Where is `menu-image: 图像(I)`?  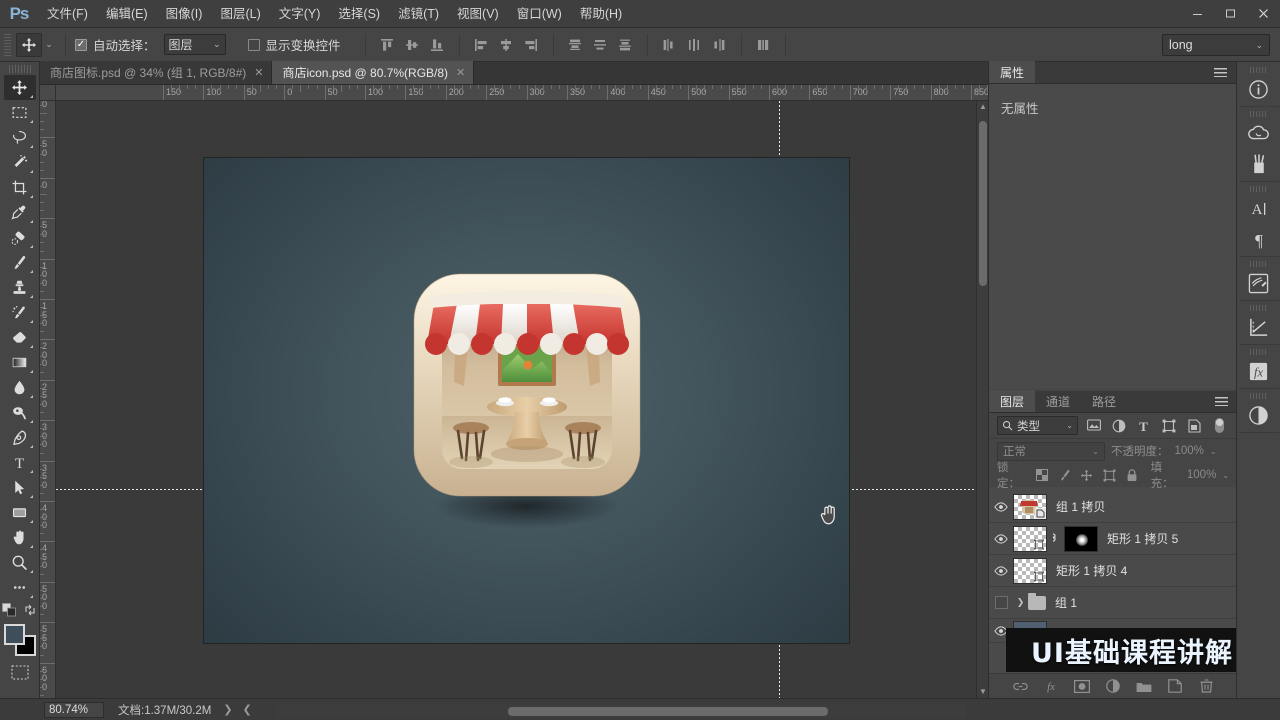 menu-image: 图像(I) is located at coordinates (184, 14).